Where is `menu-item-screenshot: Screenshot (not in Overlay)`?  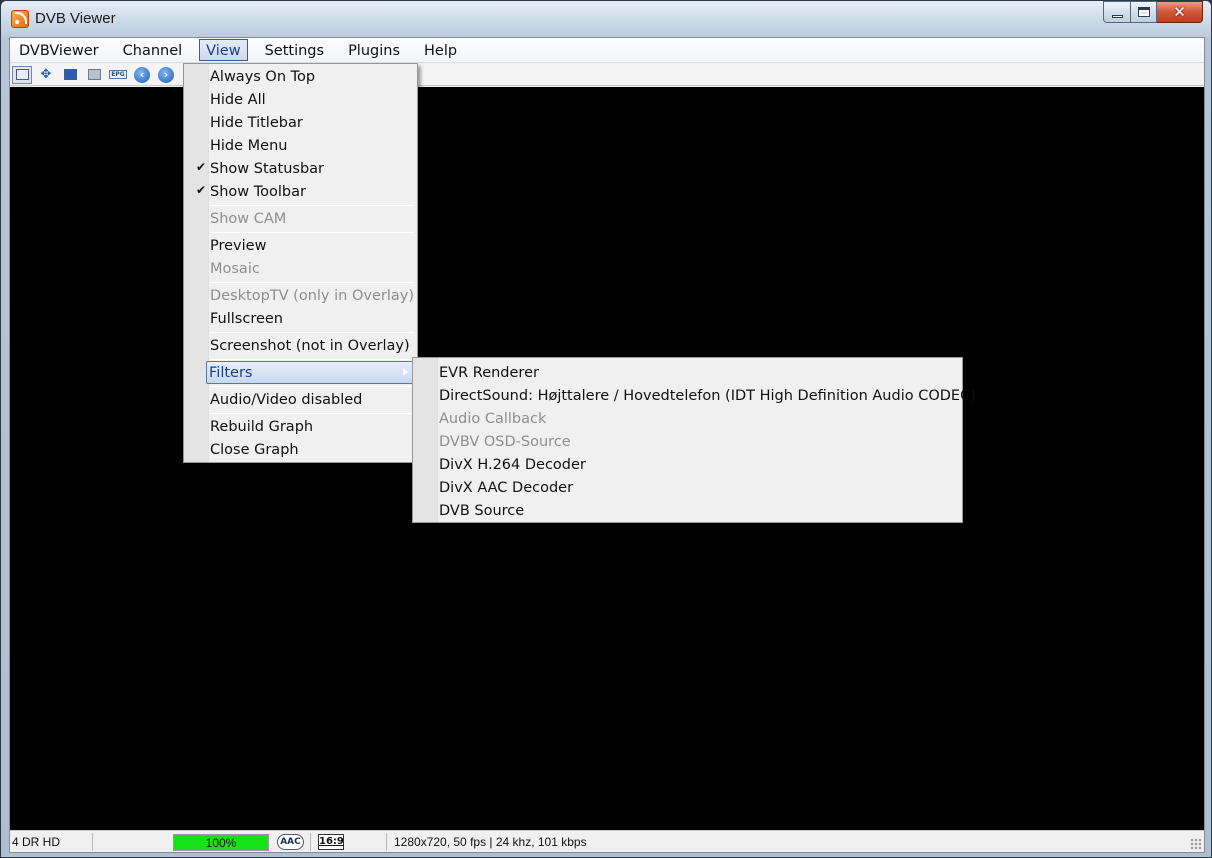
menu-item-screenshot: Screenshot (not in Overlay) is located at coordinates (300, 345).